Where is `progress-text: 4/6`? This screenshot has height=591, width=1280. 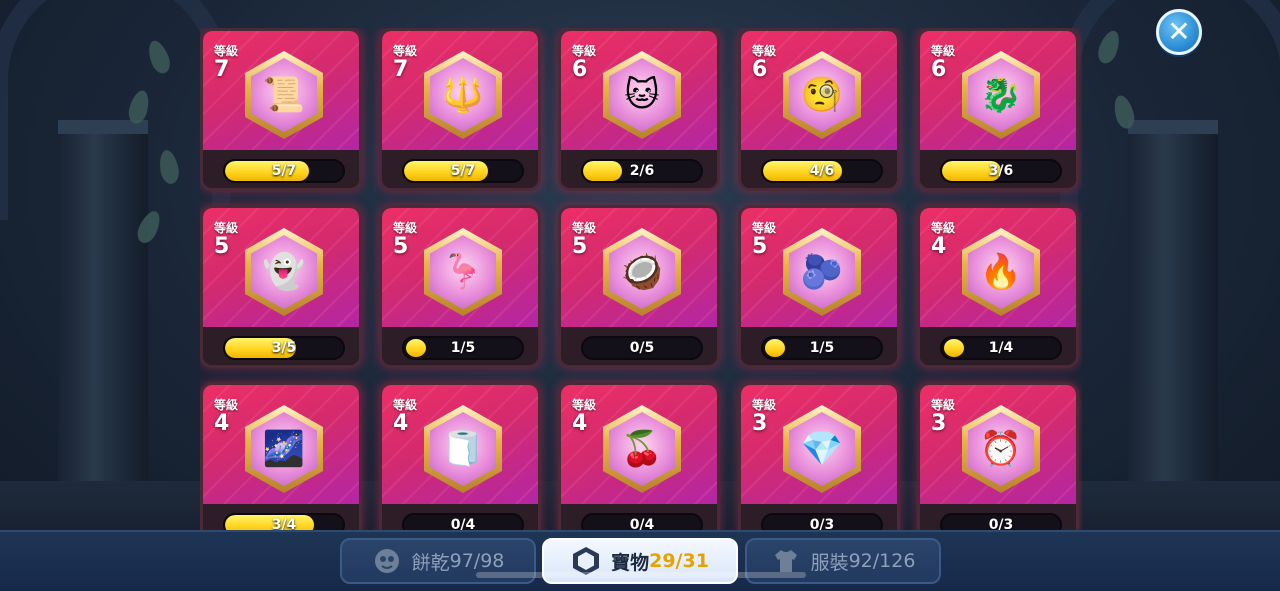
progress-text: 4/6 is located at coordinates (822, 171).